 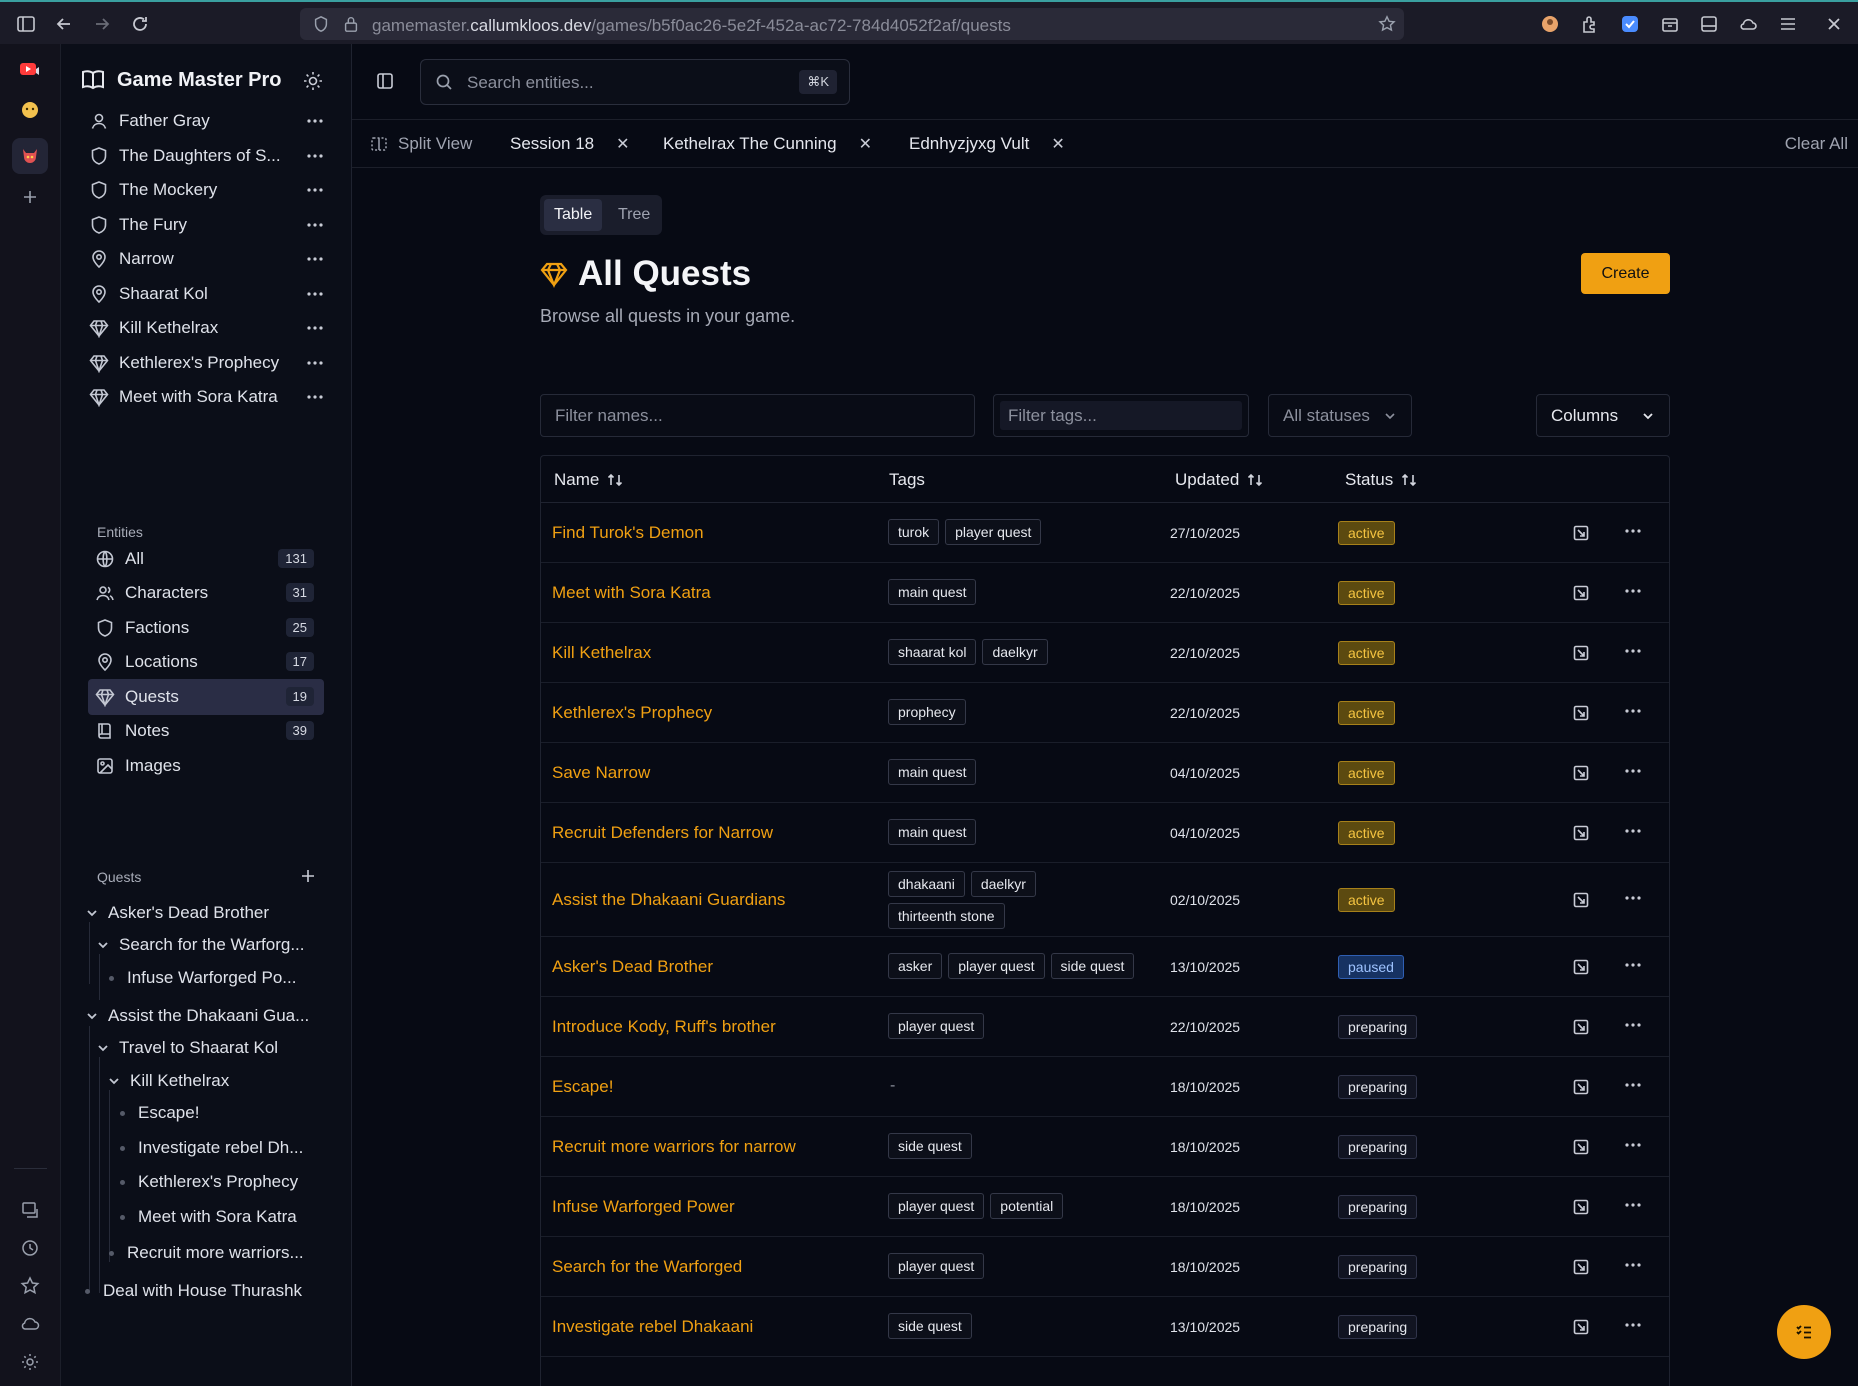 What do you see at coordinates (30, 1210) in the screenshot?
I see `history-sync-icon` at bounding box center [30, 1210].